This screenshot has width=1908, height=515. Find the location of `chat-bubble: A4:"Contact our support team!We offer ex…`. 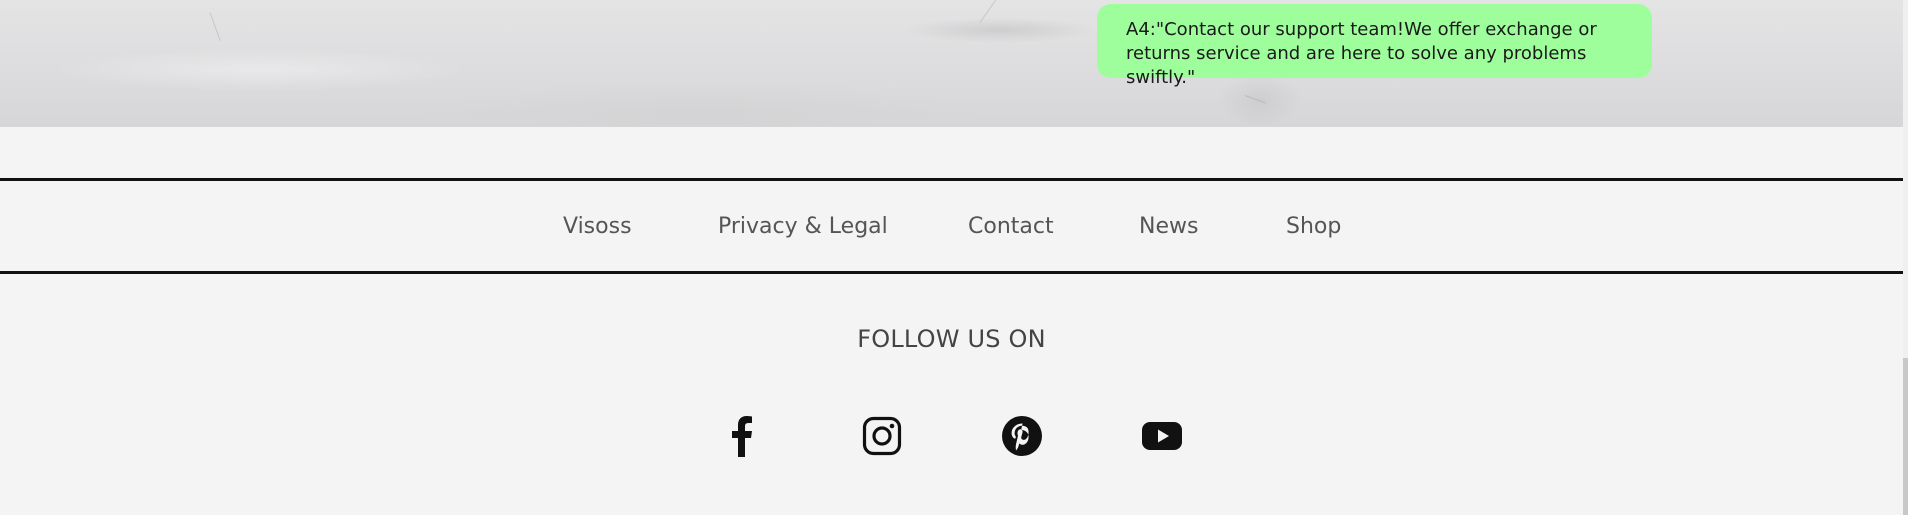

chat-bubble: A4:"Contact our support team!We offer ex… is located at coordinates (1374, 46).